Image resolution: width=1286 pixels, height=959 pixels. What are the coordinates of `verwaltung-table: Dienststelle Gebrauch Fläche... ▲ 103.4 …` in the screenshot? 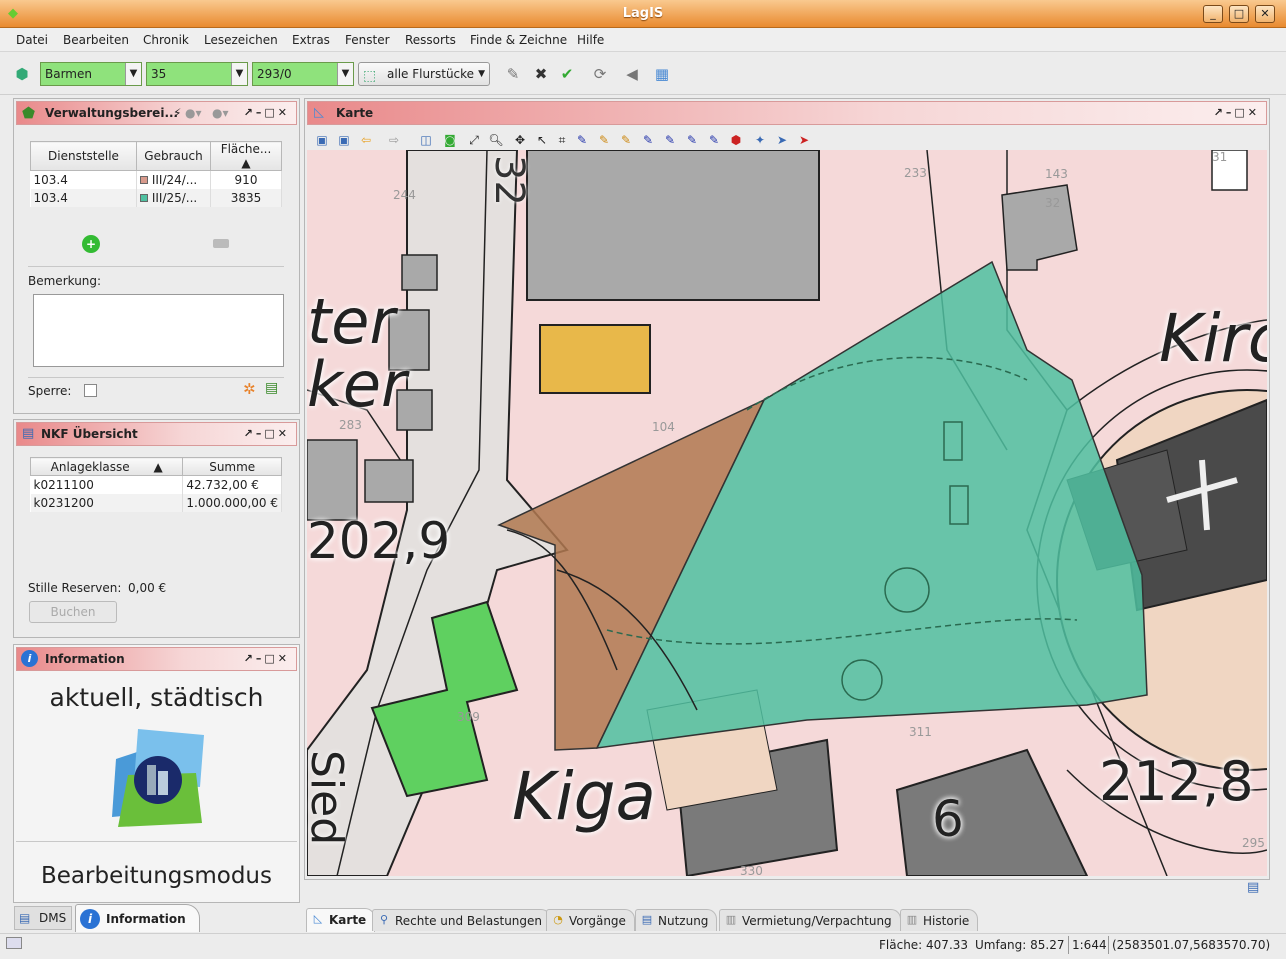 It's located at (156, 174).